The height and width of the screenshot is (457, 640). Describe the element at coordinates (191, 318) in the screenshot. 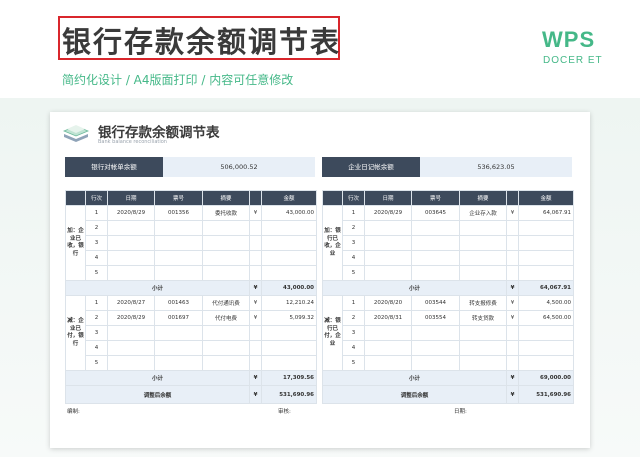

I see `table-row: 2 2020/8/29 001697 代付电费 ¥ 5,099.32` at that location.